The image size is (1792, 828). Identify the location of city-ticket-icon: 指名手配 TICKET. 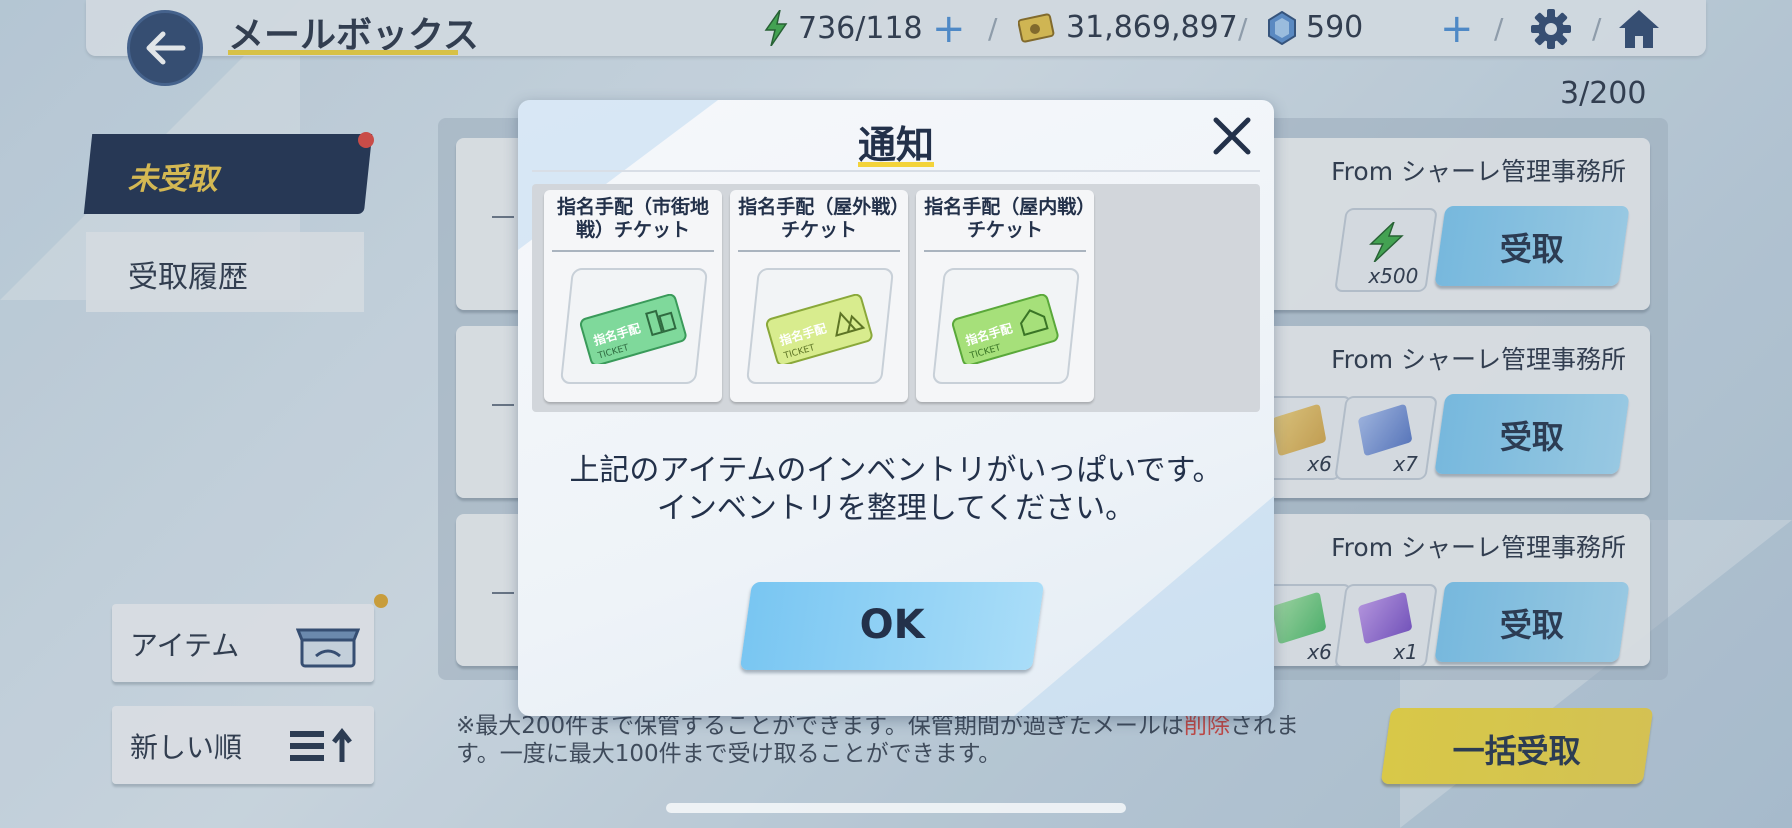
(633, 329).